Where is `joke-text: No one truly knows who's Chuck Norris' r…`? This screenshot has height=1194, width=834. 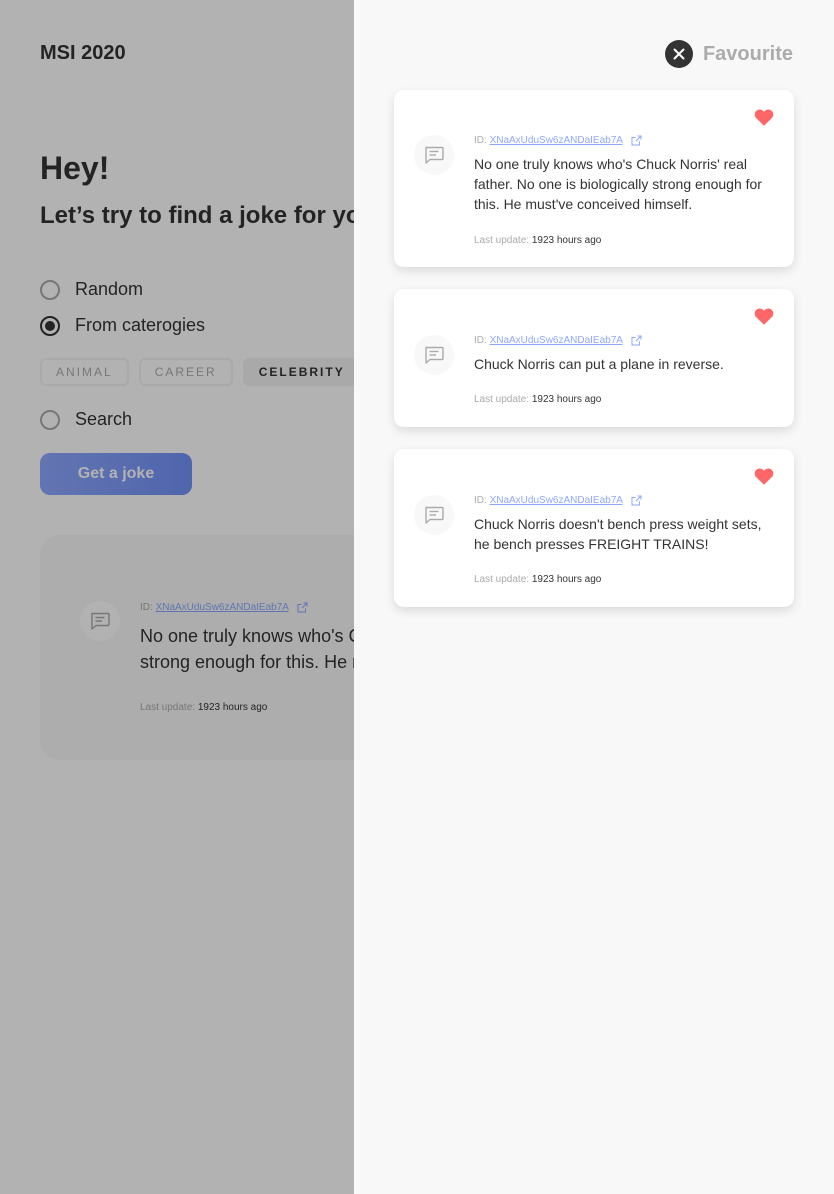 joke-text: No one truly knows who's Chuck Norris' r… is located at coordinates (618, 184).